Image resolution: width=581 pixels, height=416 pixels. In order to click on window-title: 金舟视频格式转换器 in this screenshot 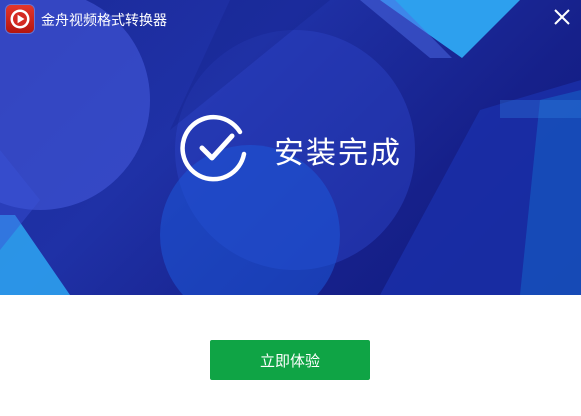, I will do `click(104, 21)`.